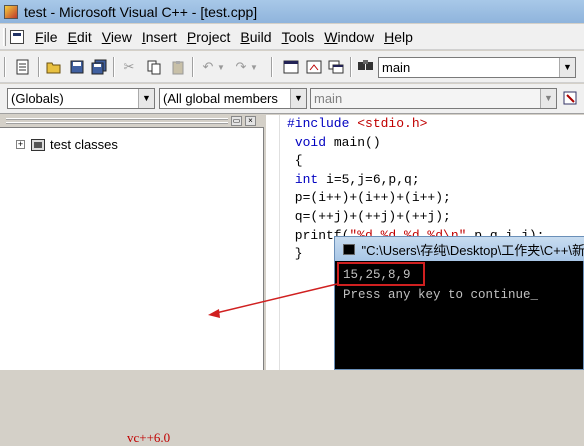  I want to click on class-tree: + test classes, so click(67, 144).